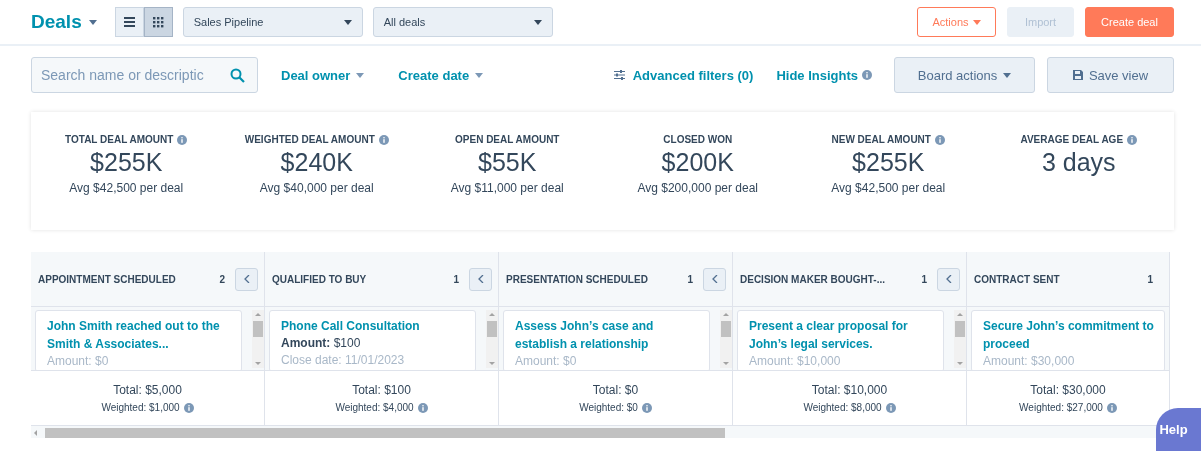  What do you see at coordinates (1029, 361) in the screenshot?
I see `deal-detail: Amount: $30,000` at bounding box center [1029, 361].